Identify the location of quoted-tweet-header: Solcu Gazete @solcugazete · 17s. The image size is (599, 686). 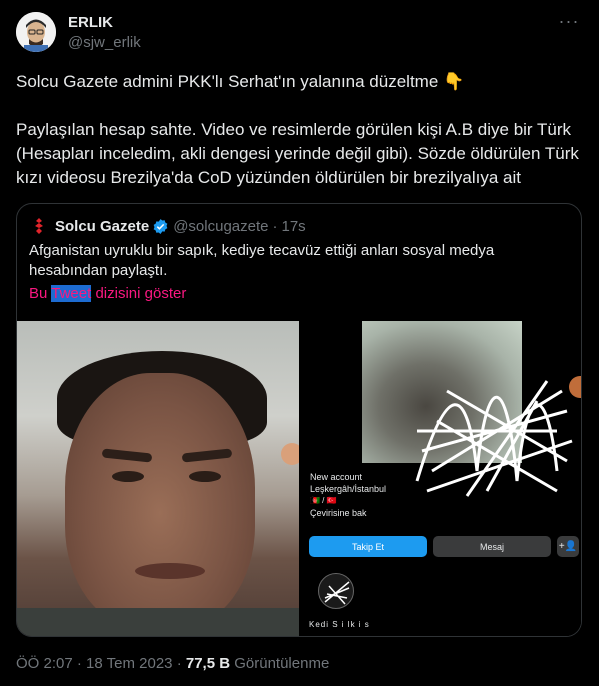
(167, 226).